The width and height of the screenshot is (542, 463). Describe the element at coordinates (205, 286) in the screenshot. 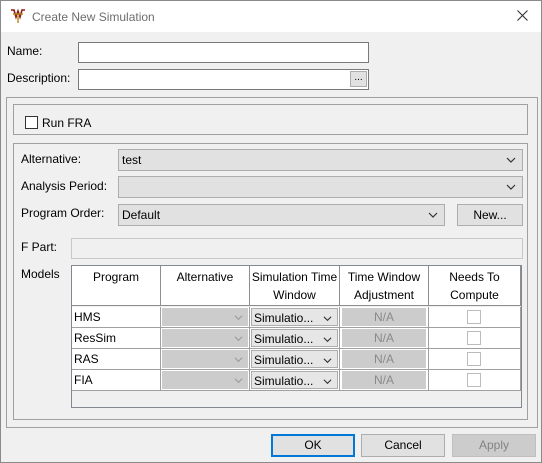

I see `column-header-alternative: Alternative` at that location.